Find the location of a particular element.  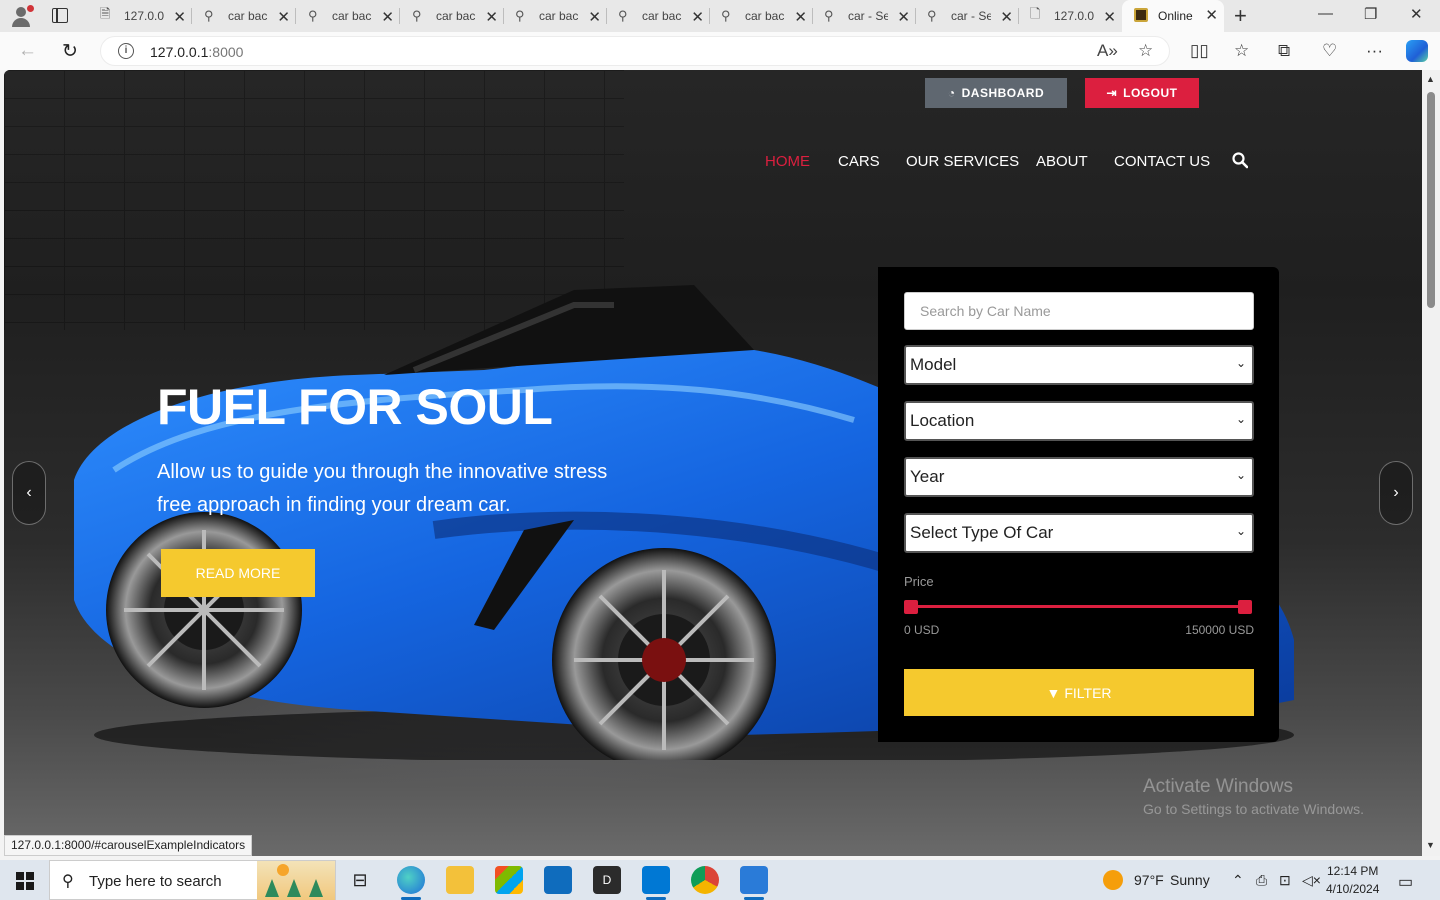

collections-icon: ⧉ is located at coordinates (1284, 51).